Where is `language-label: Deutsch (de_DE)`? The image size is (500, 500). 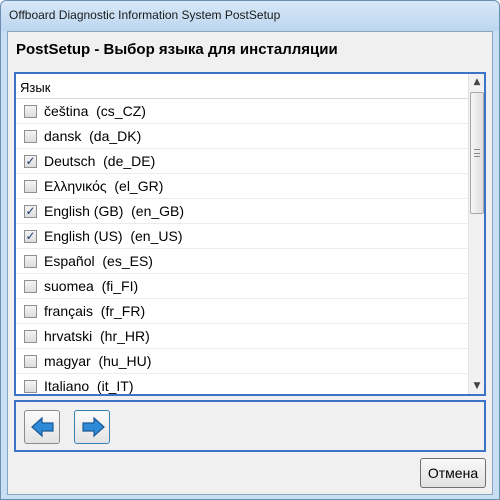 language-label: Deutsch (de_DE) is located at coordinates (100, 161).